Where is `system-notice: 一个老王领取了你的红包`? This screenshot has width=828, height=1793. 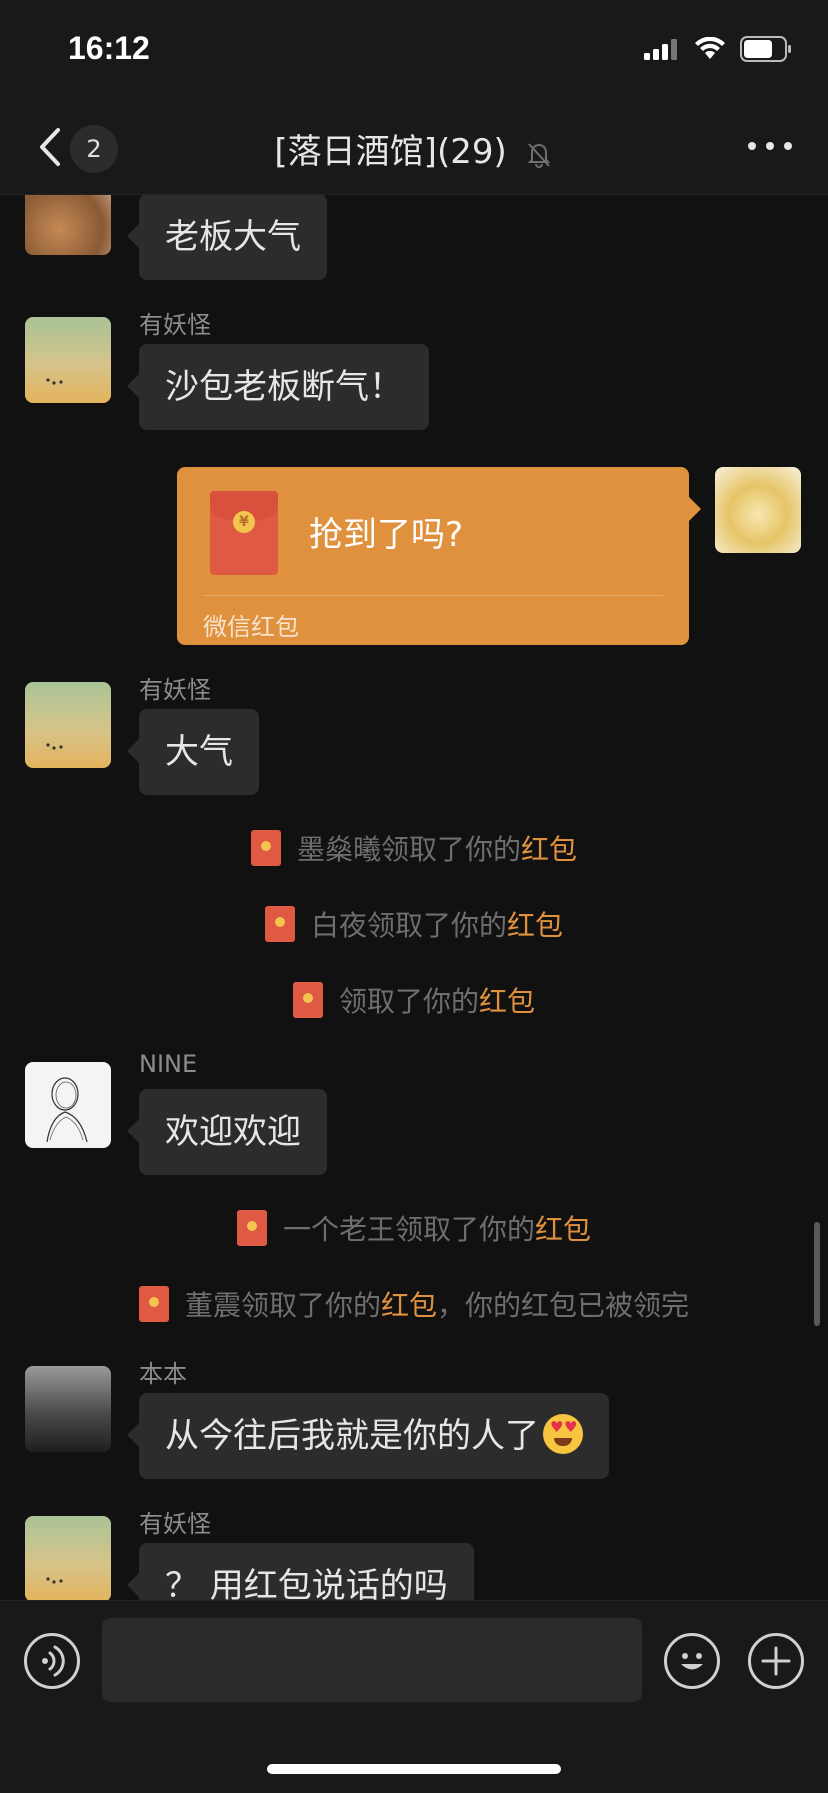 system-notice: 一个老王领取了你的红包 is located at coordinates (414, 1228).